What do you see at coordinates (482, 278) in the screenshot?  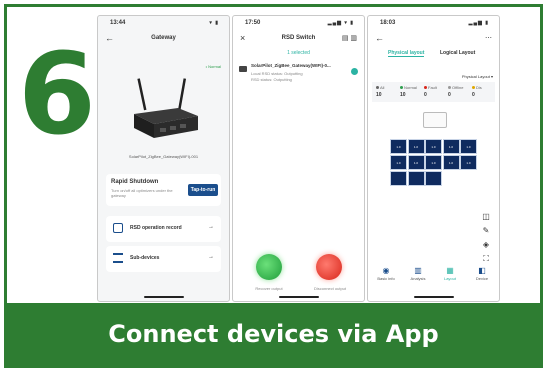 I see `nav-tab-label: Device` at bounding box center [482, 278].